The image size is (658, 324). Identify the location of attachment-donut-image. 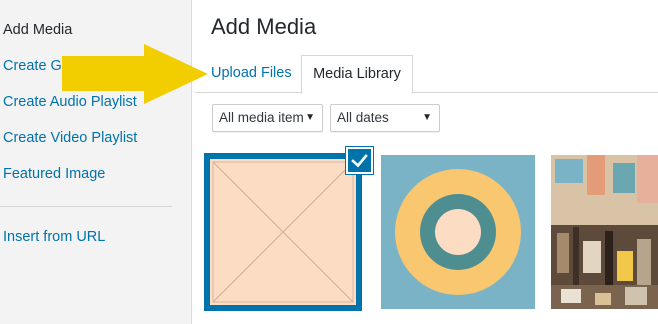
(458, 232).